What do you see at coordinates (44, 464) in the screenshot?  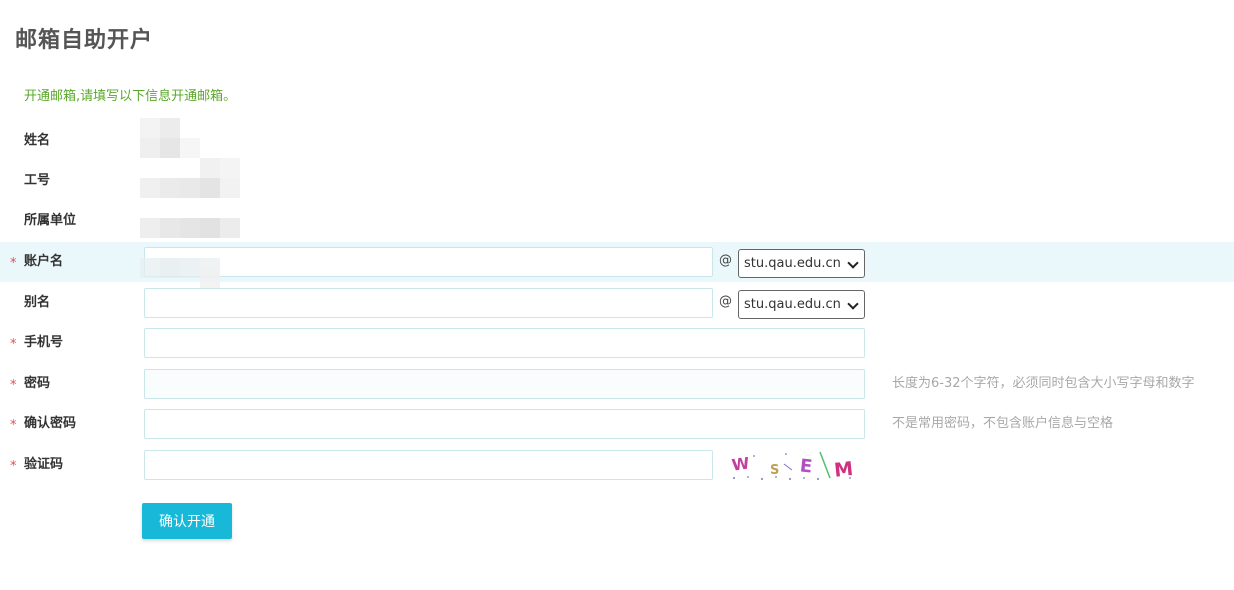 I see `captcha-label: 验证码` at bounding box center [44, 464].